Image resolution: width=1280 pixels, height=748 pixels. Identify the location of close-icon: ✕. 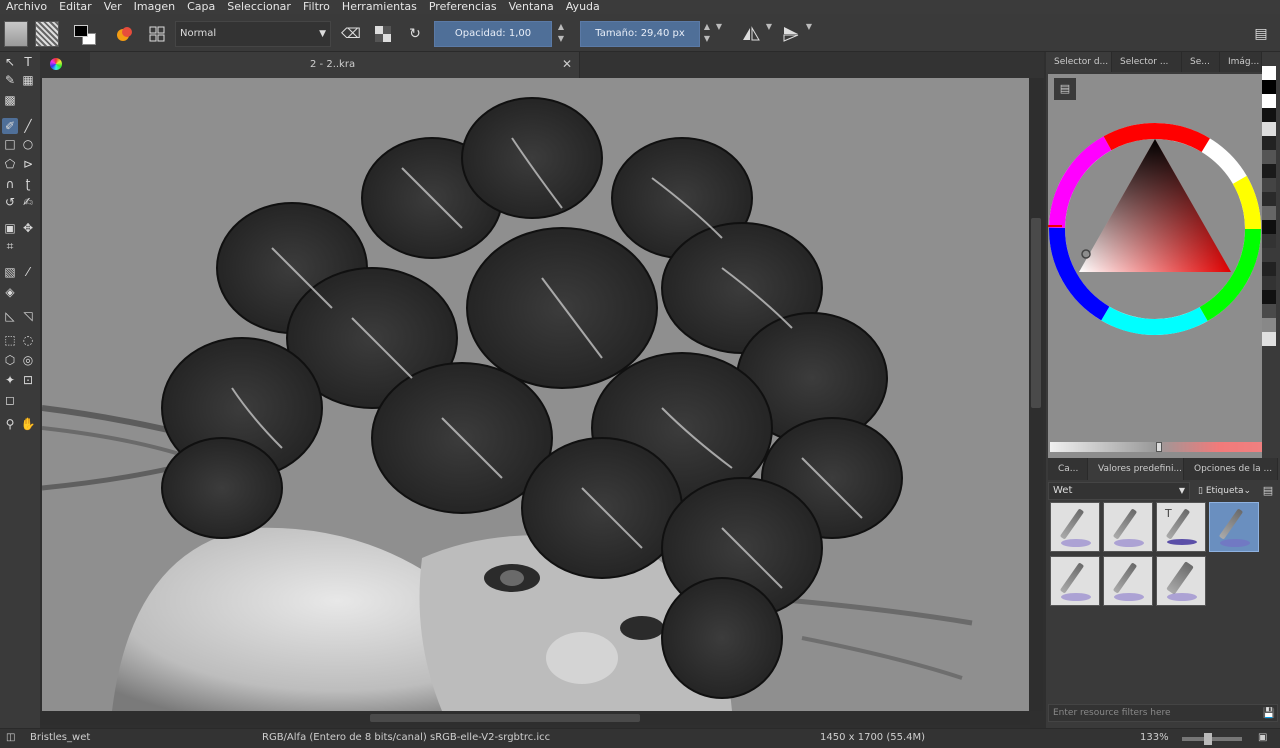
(567, 64).